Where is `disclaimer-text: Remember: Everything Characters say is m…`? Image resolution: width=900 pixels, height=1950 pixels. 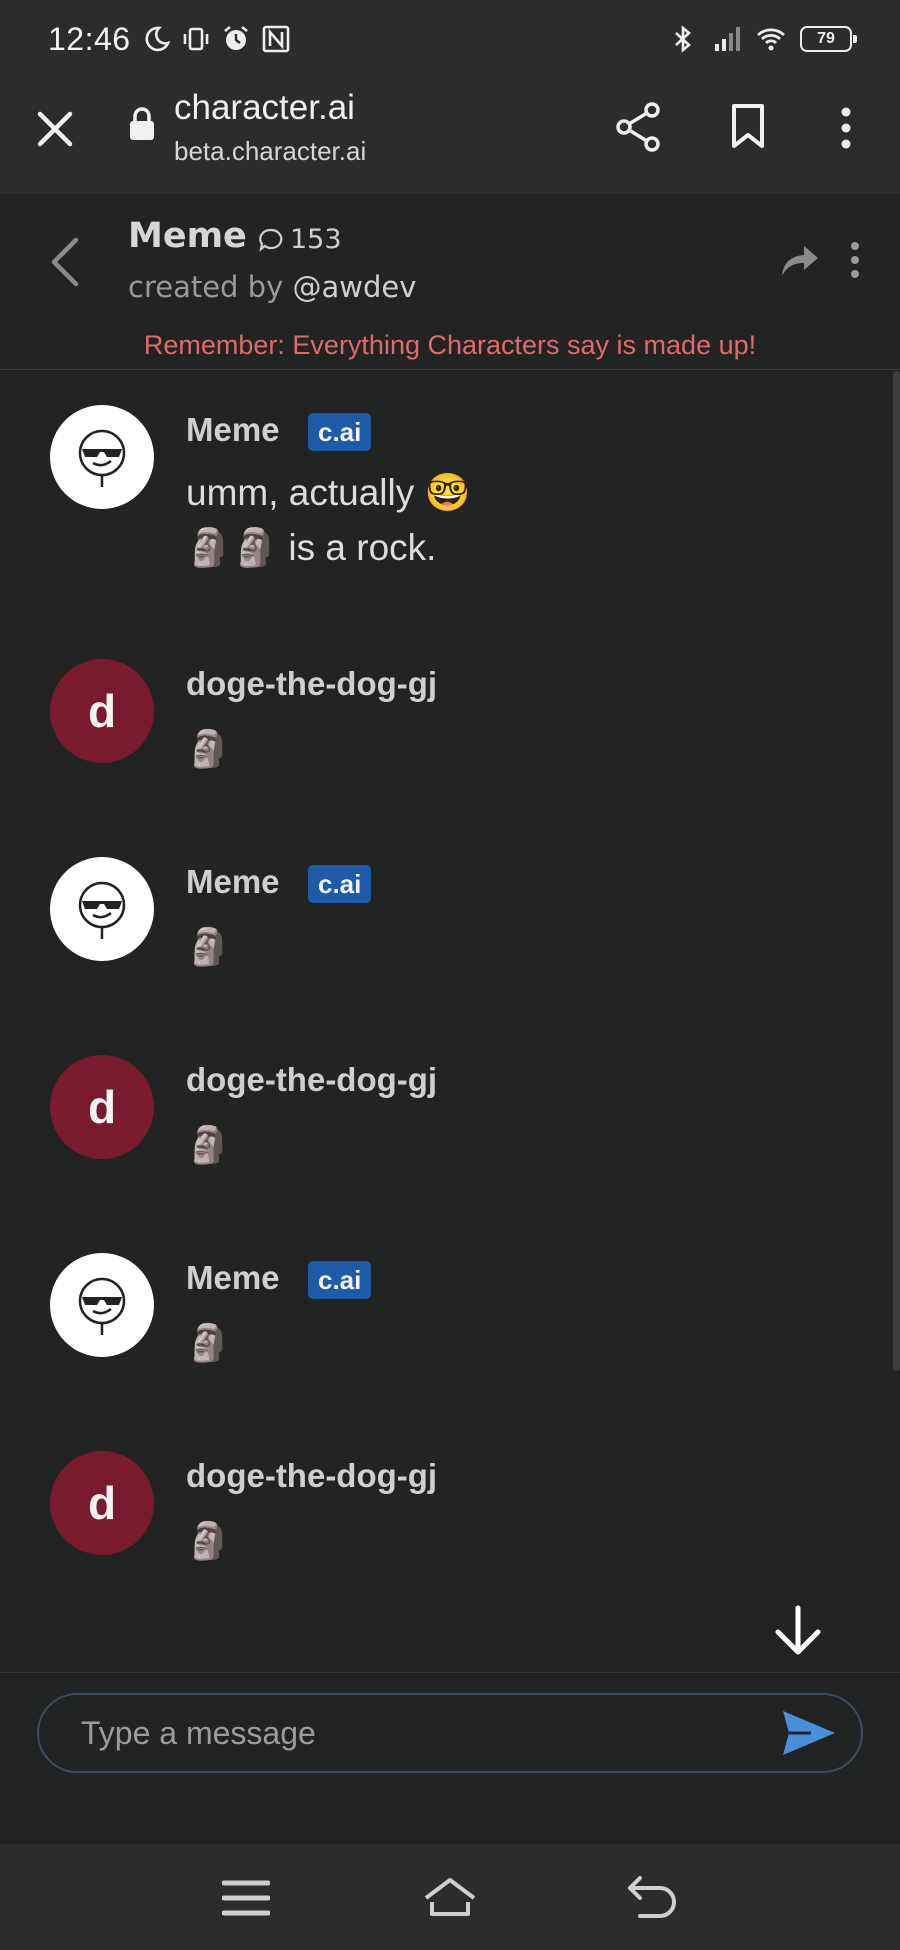
disclaimer-text: Remember: Everything Characters say is m… is located at coordinates (450, 345).